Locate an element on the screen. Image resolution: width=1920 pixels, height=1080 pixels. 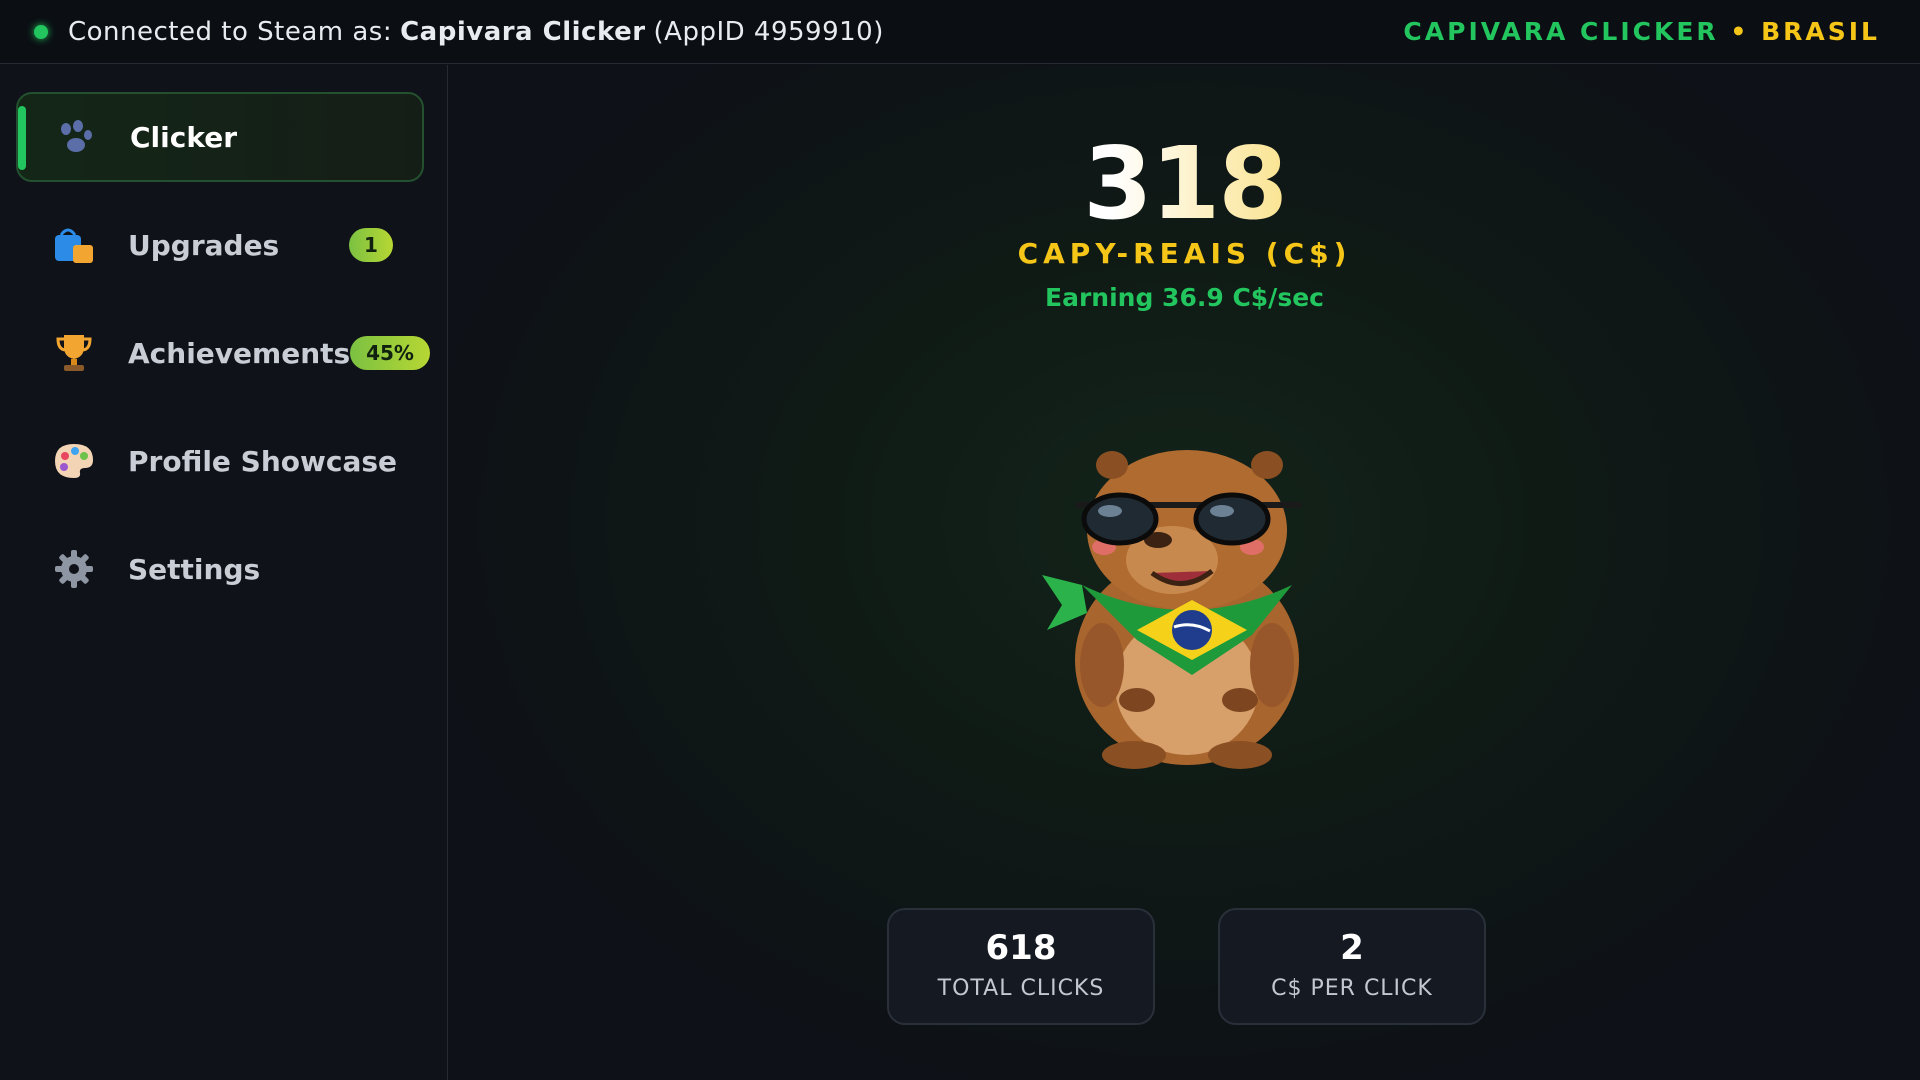
total-clicks-value: 618 is located at coordinates (1021, 948).